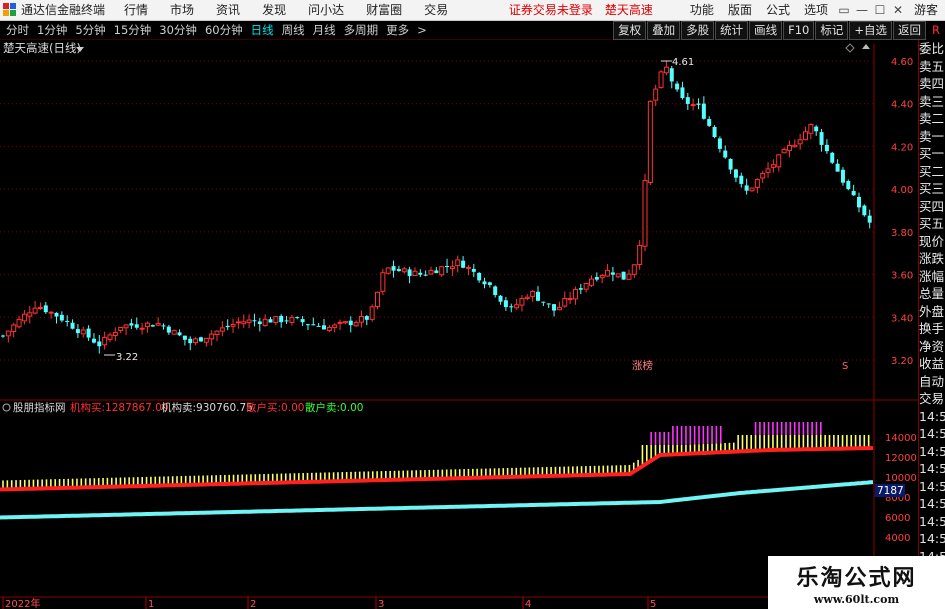 The width and height of the screenshot is (945, 609). Describe the element at coordinates (262, 30) in the screenshot. I see `period-daily: 日线` at that location.